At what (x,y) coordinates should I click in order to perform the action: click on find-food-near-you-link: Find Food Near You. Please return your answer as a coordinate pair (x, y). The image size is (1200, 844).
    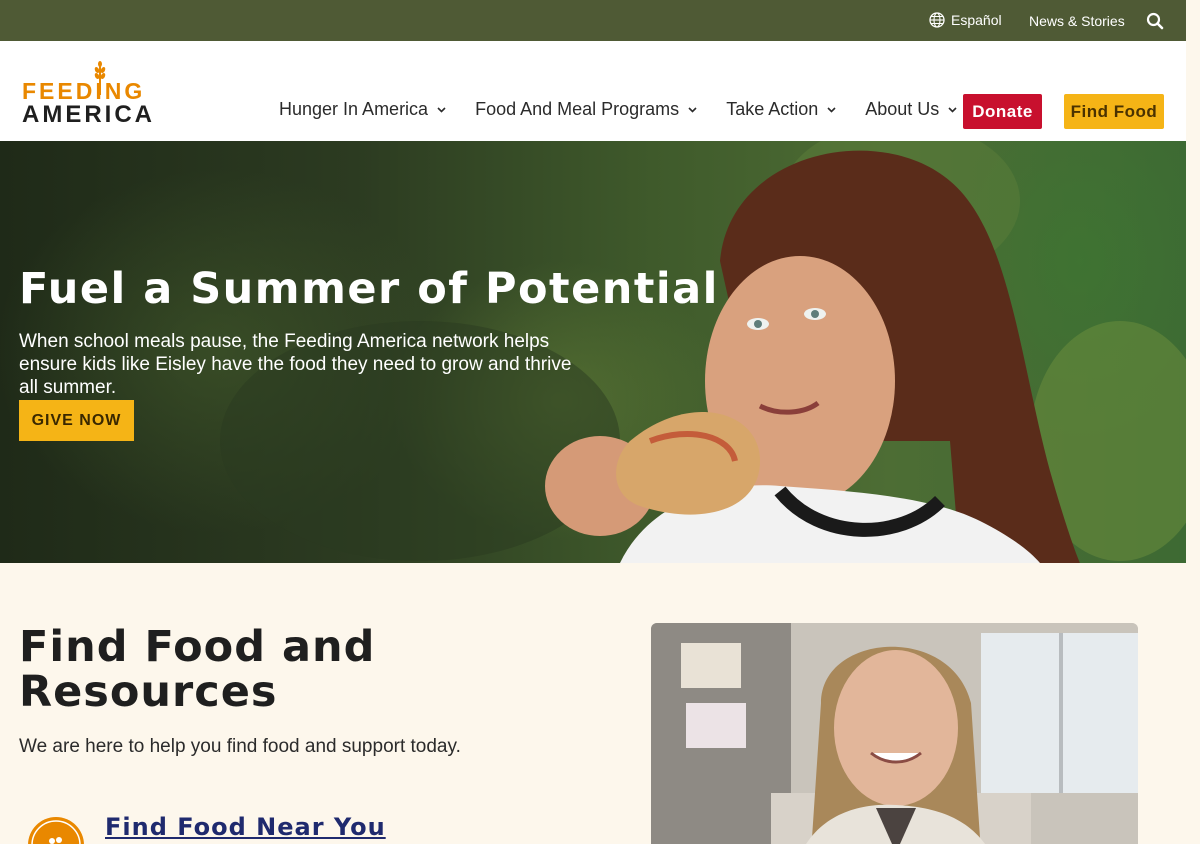
    Looking at the image, I should click on (245, 827).